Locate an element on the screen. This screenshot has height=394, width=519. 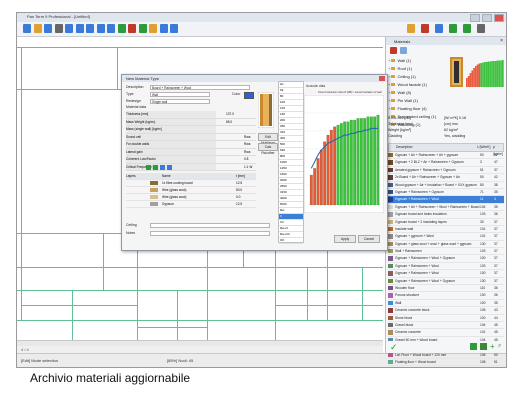
table-row: Gypsum + Rainscreen + Wool 11 4 is located at coordinates (446, 200).